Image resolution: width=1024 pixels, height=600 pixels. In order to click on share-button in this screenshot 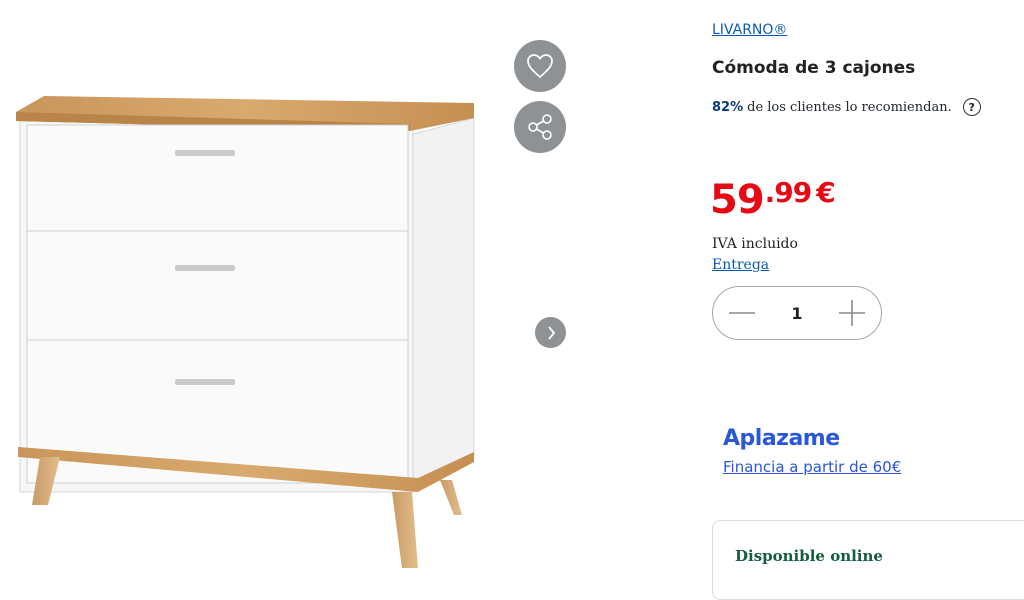, I will do `click(540, 127)`.